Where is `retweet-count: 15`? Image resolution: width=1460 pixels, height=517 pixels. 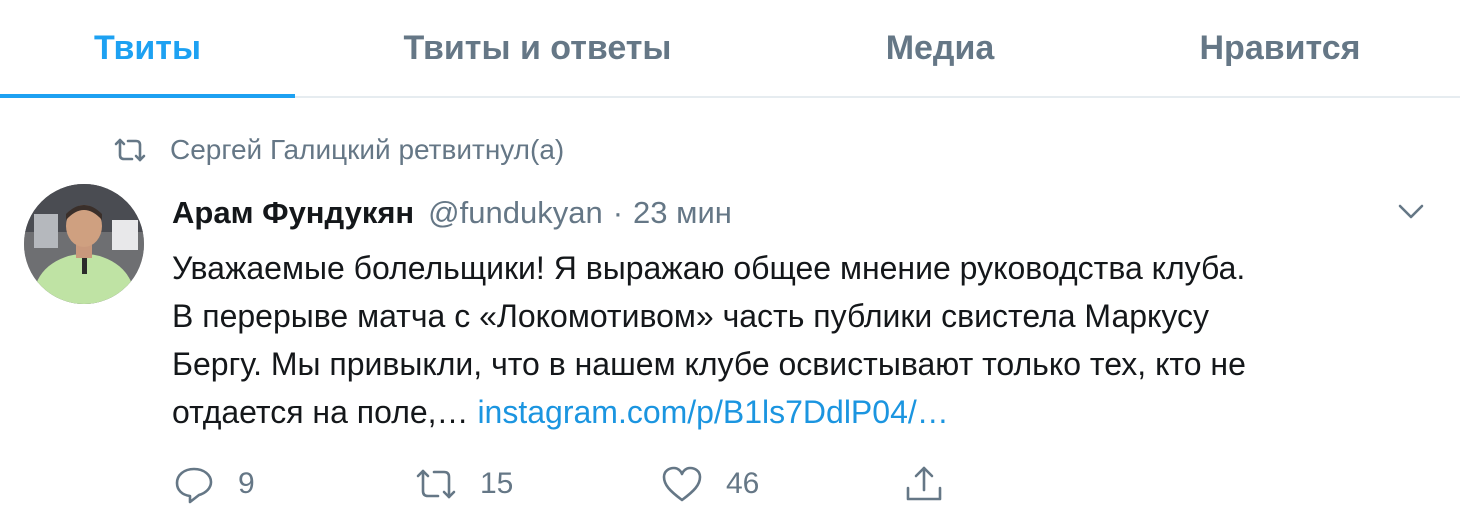
retweet-count: 15 is located at coordinates (497, 483).